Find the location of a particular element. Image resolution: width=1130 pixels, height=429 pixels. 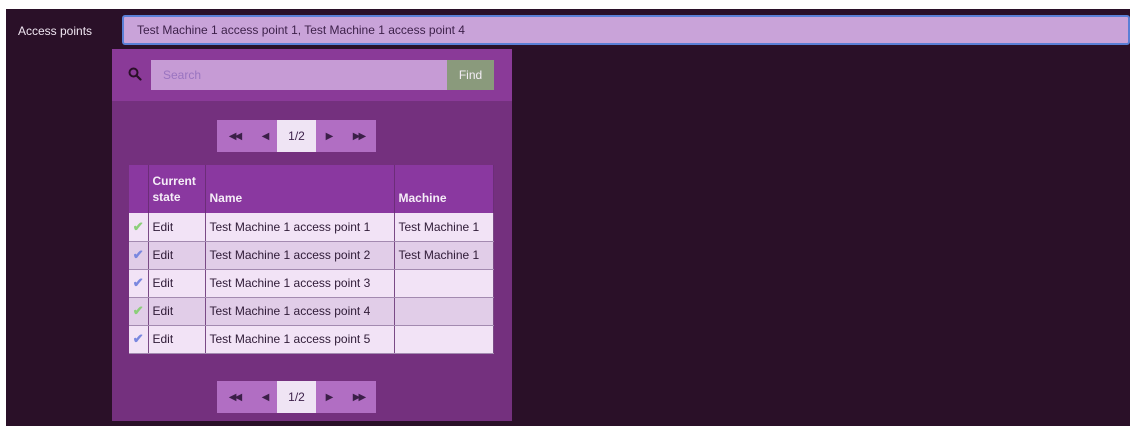

table-row: ✔ Edit Test Machine 1 access point 5 is located at coordinates (311, 339).